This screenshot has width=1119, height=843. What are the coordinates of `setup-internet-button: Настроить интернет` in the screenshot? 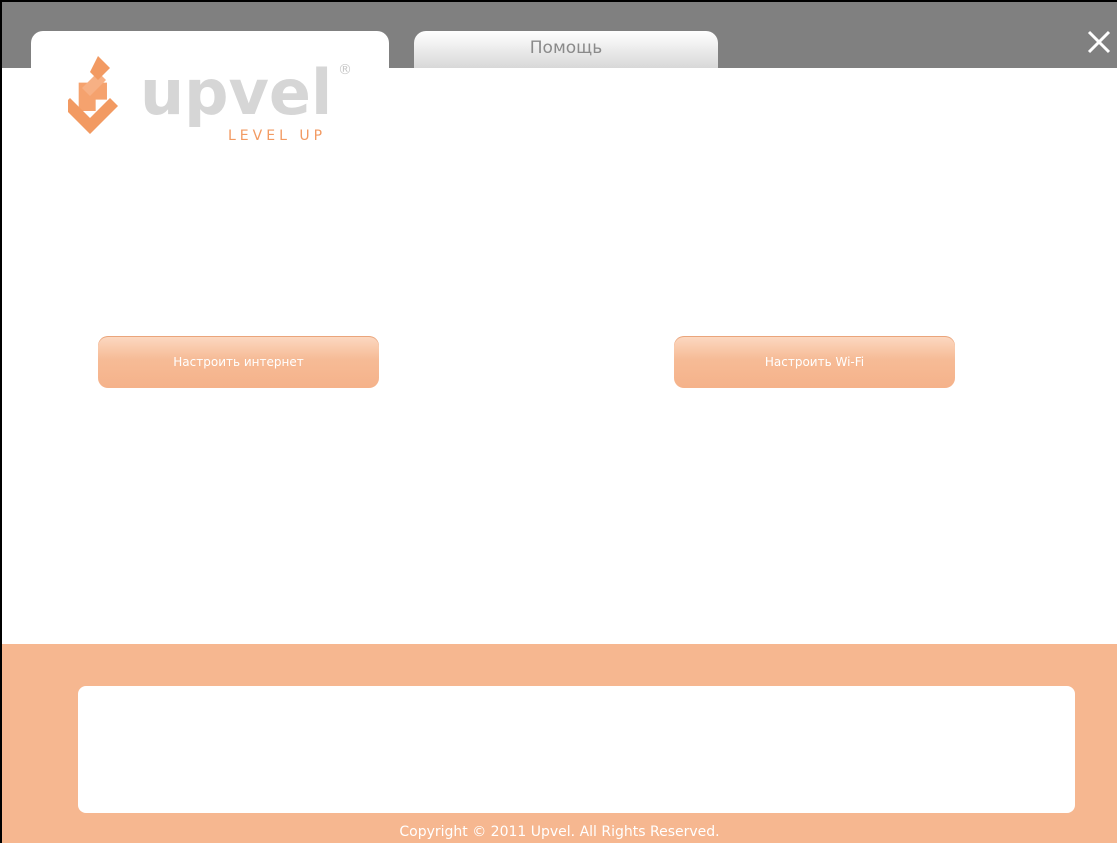 It's located at (238, 362).